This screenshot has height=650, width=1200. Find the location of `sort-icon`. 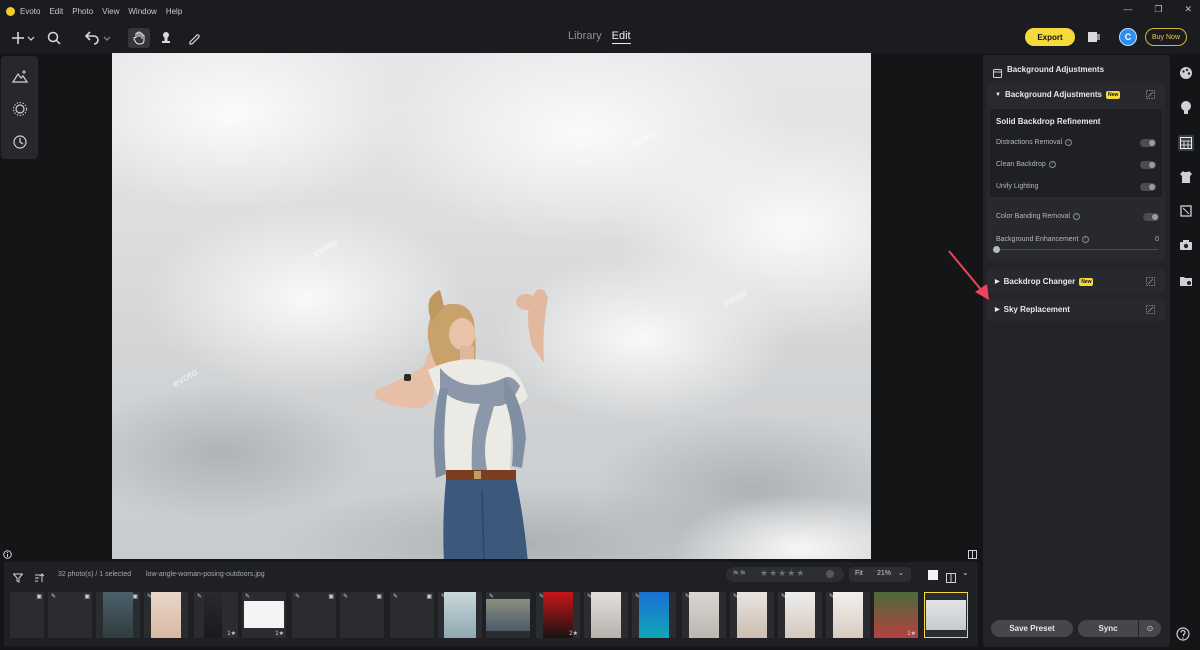

sort-icon is located at coordinates (39, 576).